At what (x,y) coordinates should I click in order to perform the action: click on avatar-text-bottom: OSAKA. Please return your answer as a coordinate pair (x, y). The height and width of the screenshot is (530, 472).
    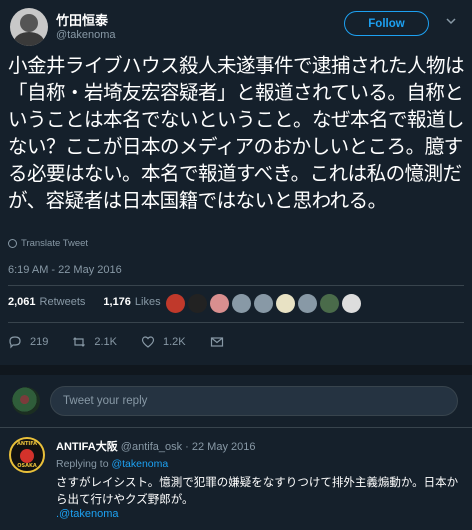
    Looking at the image, I should click on (27, 466).